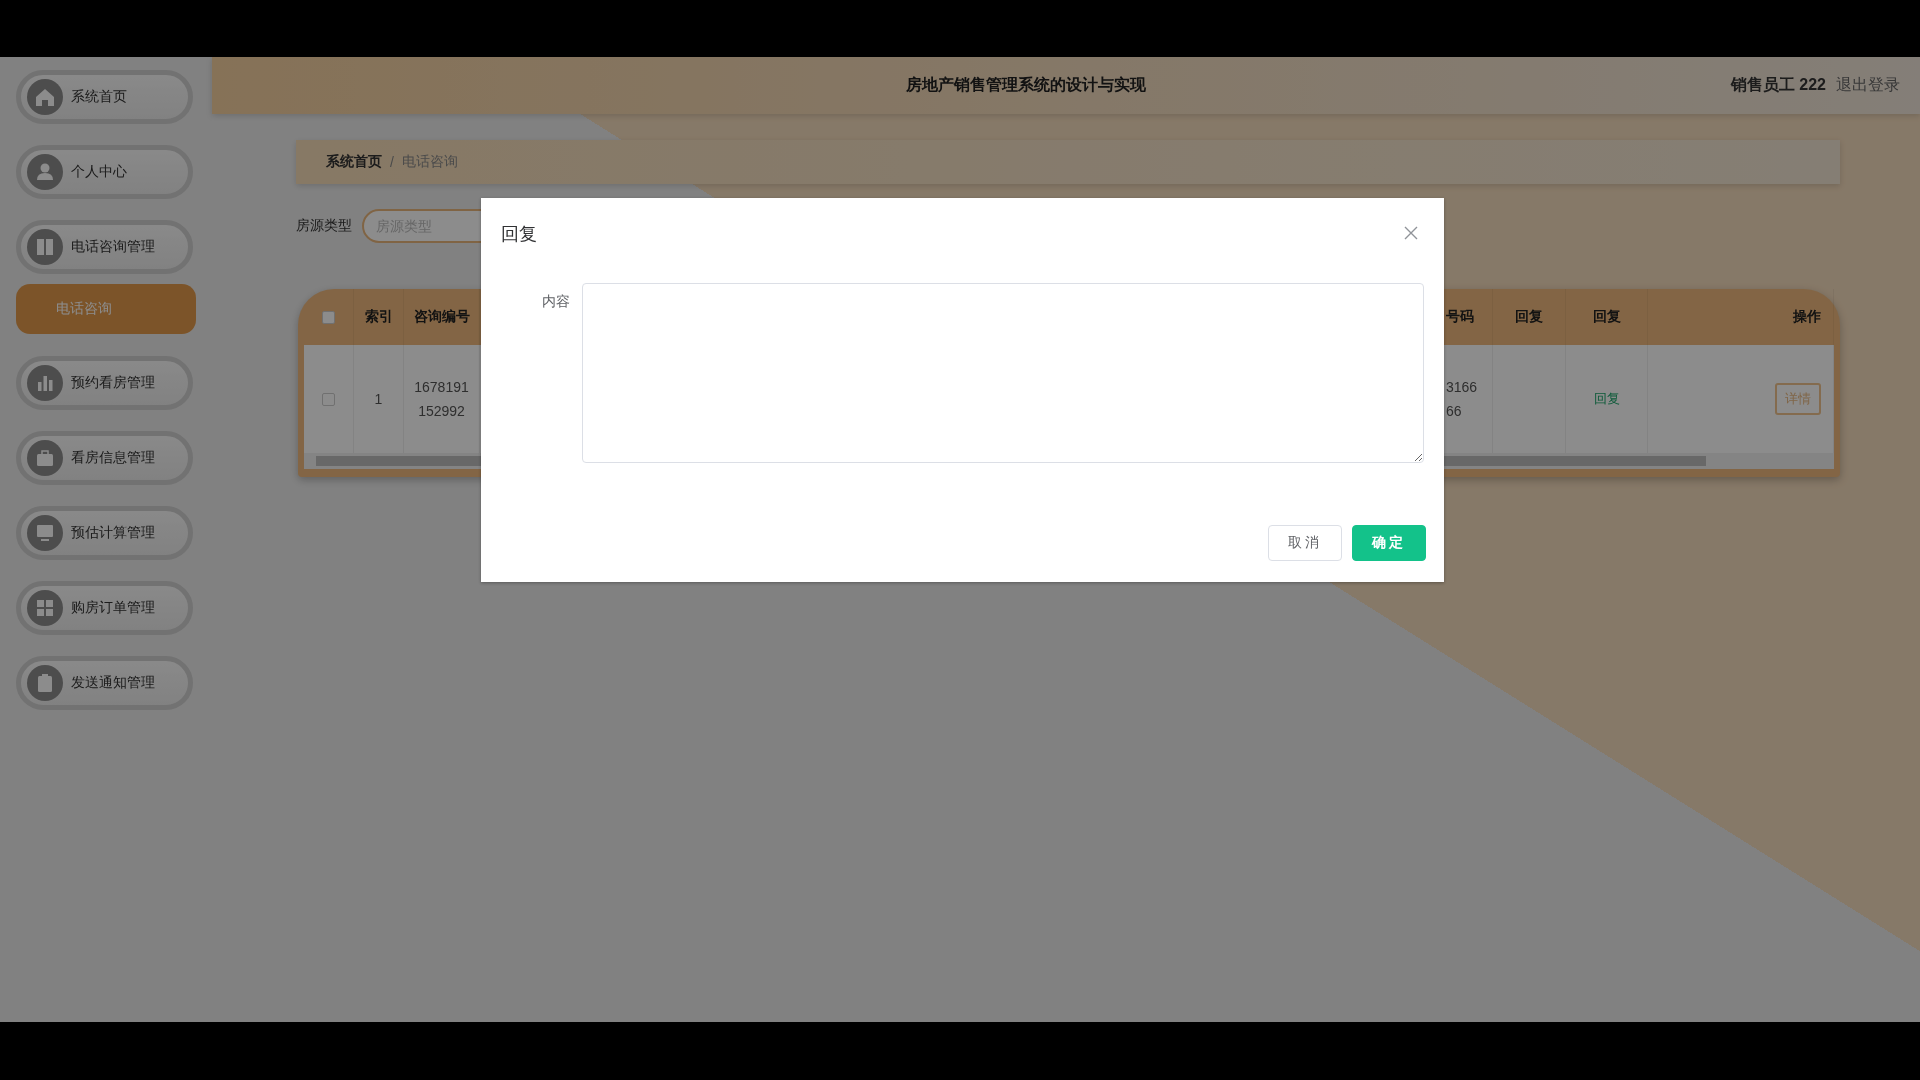  I want to click on filter-label: 房源类型, so click(324, 226).